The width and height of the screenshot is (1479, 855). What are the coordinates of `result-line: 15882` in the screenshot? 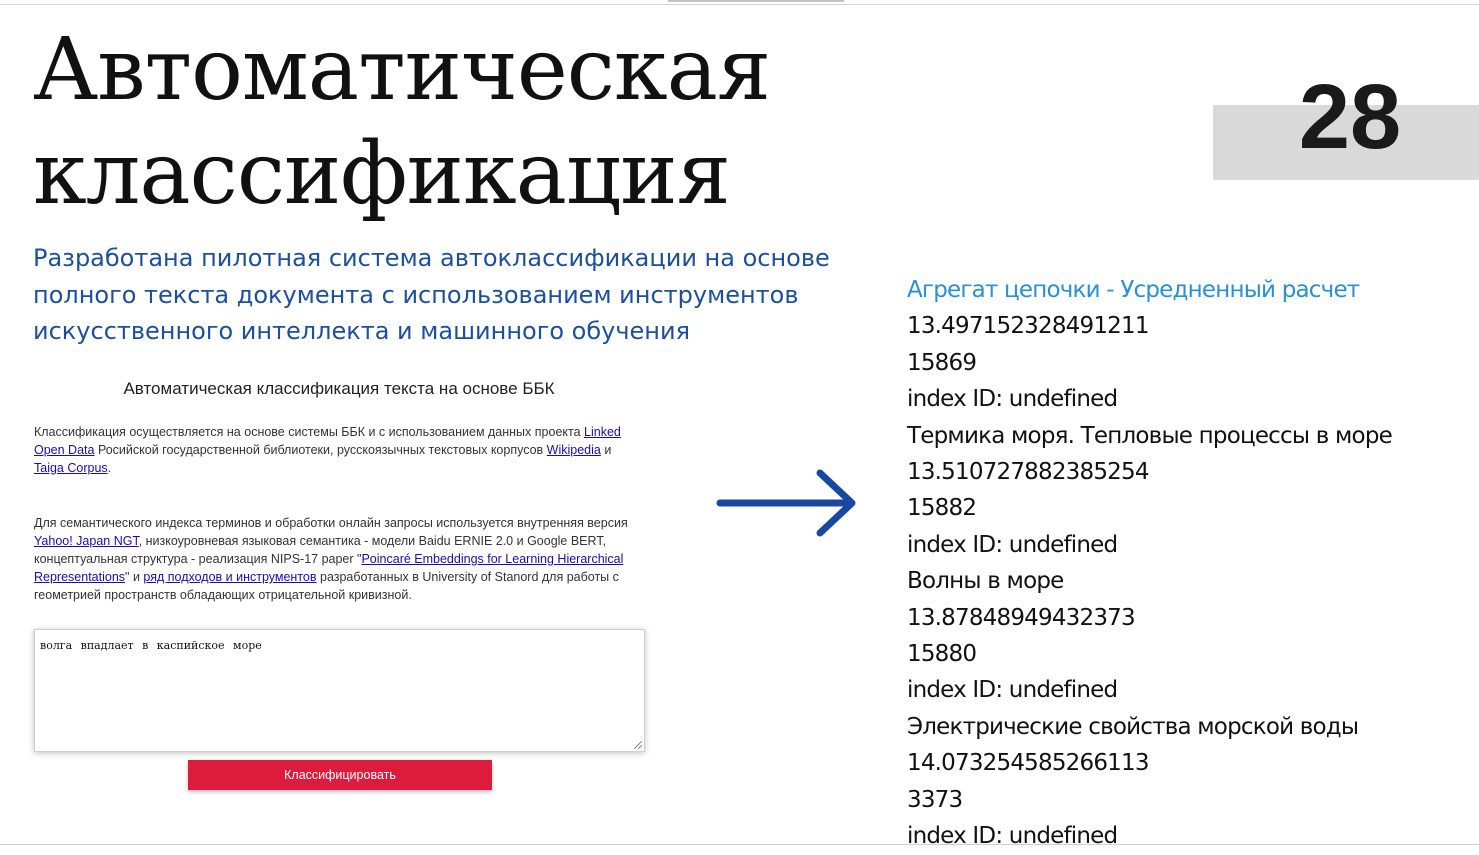 It's located at (942, 508).